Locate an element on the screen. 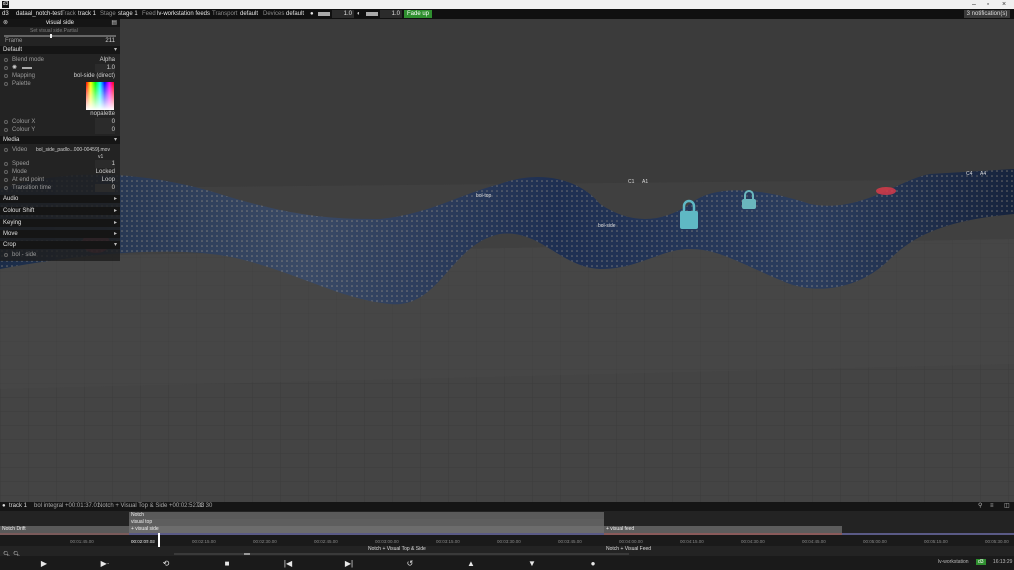 This screenshot has width=1014, height=570. record-icon: ● is located at coordinates (593, 563).